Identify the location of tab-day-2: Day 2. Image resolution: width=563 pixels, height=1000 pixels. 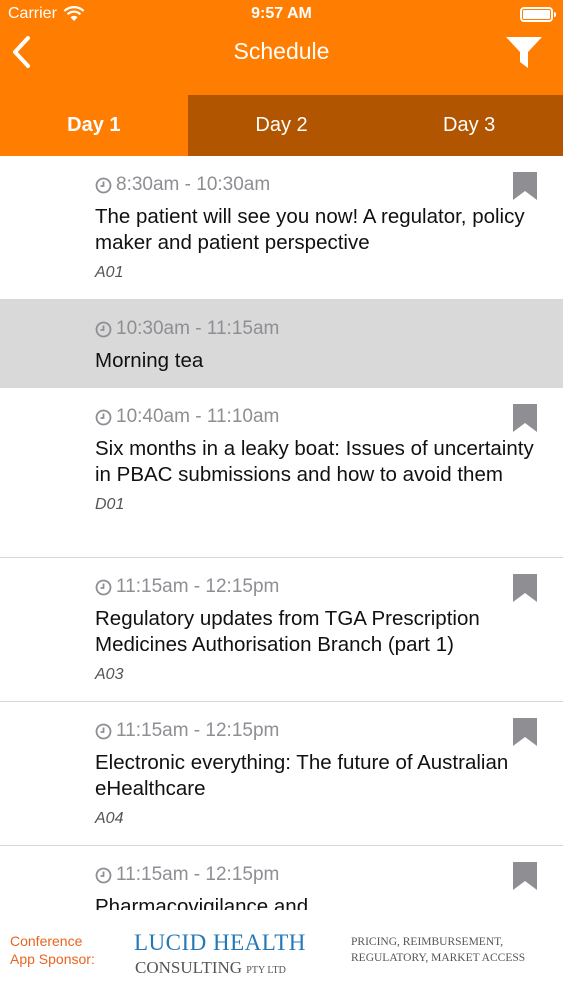
(281, 125).